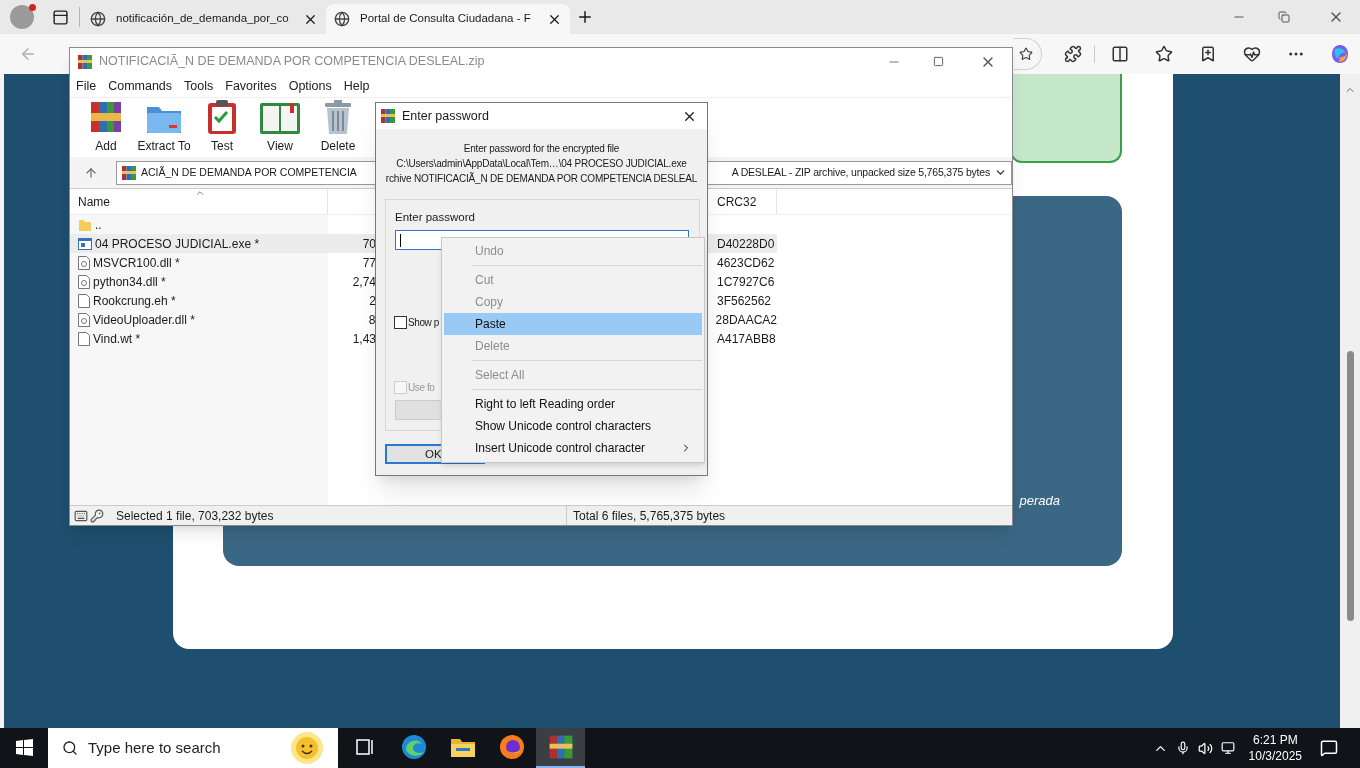 The height and width of the screenshot is (768, 1360). Describe the element at coordinates (745, 244) in the screenshot. I see `crc-value: D40228D0` at that location.